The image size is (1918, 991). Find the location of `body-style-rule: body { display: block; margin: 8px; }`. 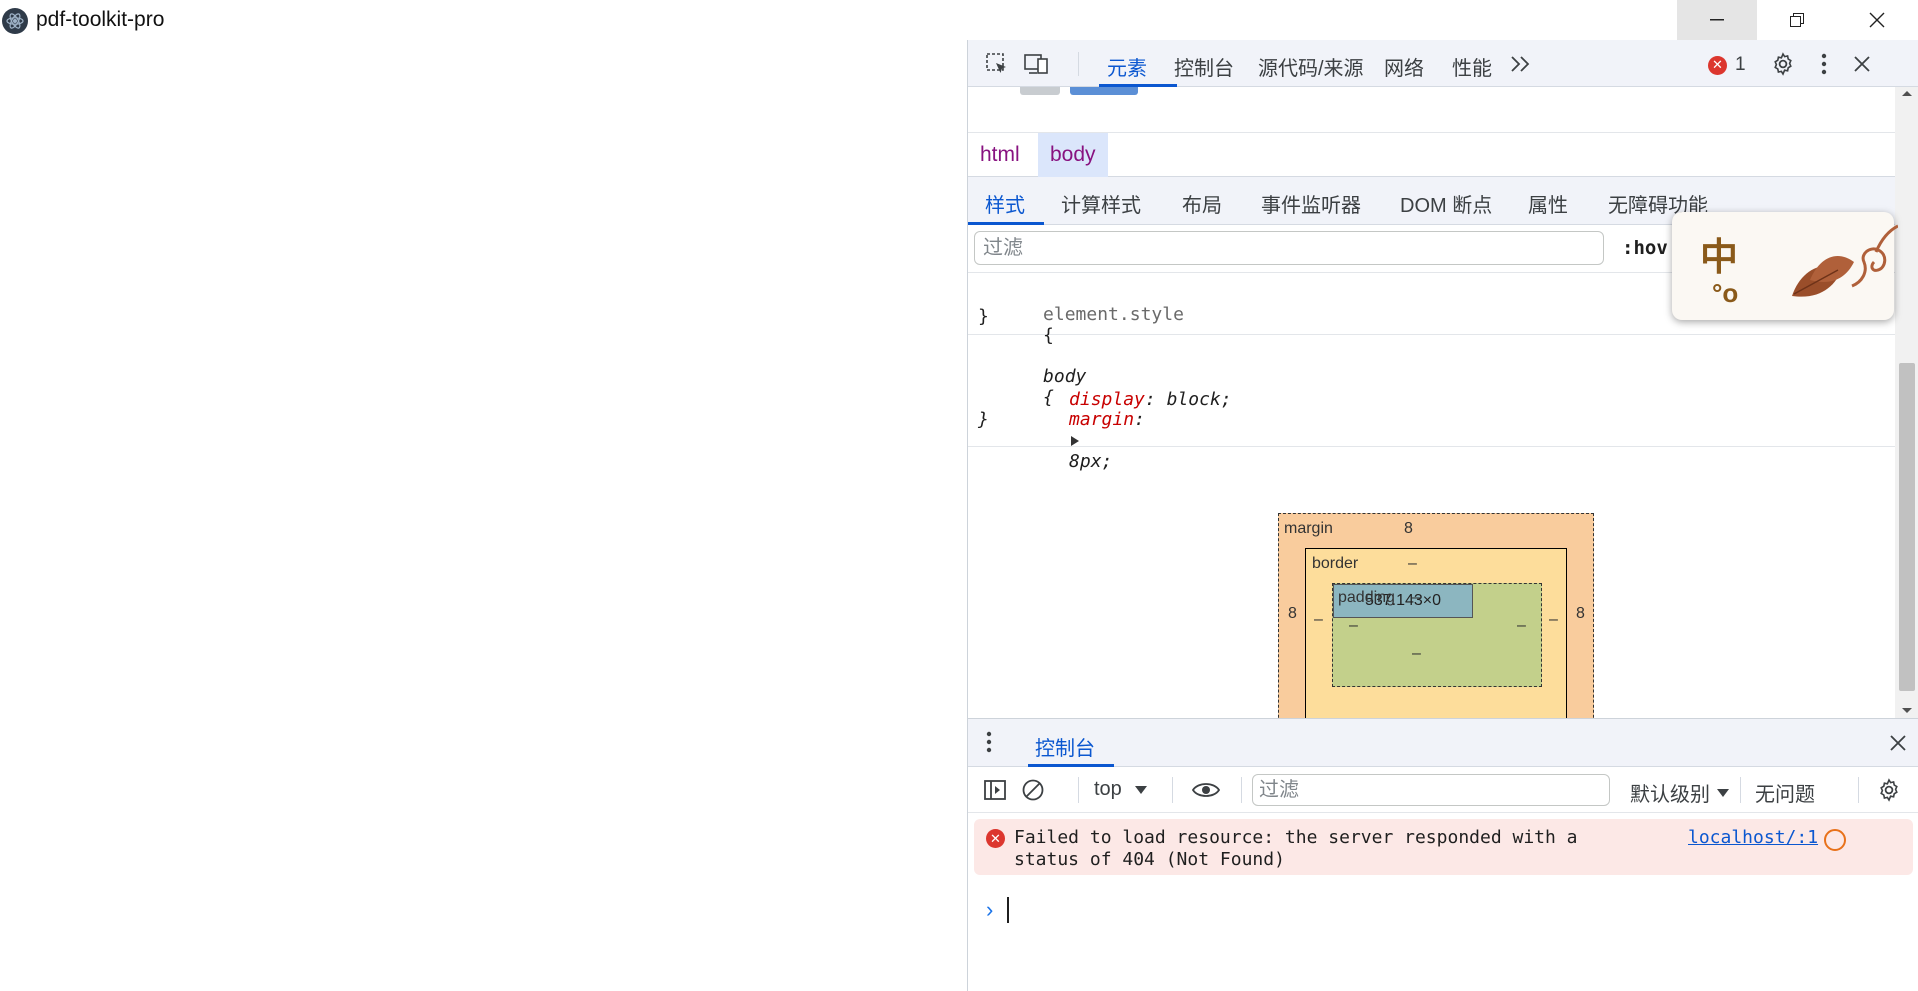

body-style-rule: body { display: block; margin: 8px; } is located at coordinates (1443, 403).